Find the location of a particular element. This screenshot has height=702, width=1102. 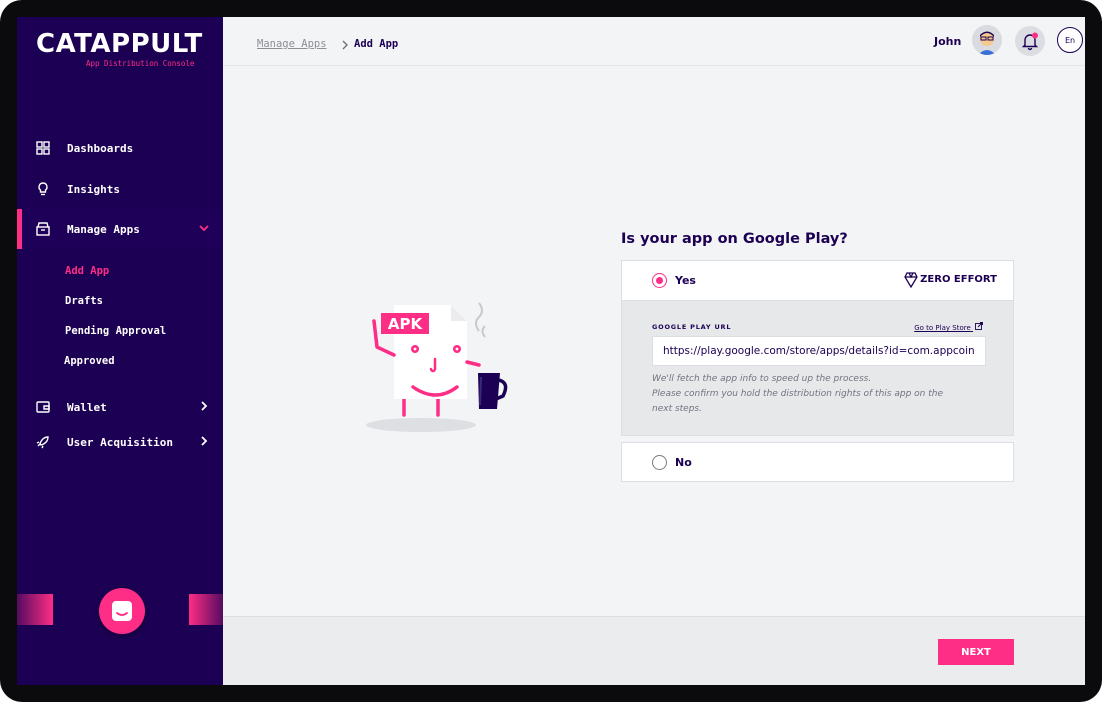

language-label: En is located at coordinates (1070, 40).